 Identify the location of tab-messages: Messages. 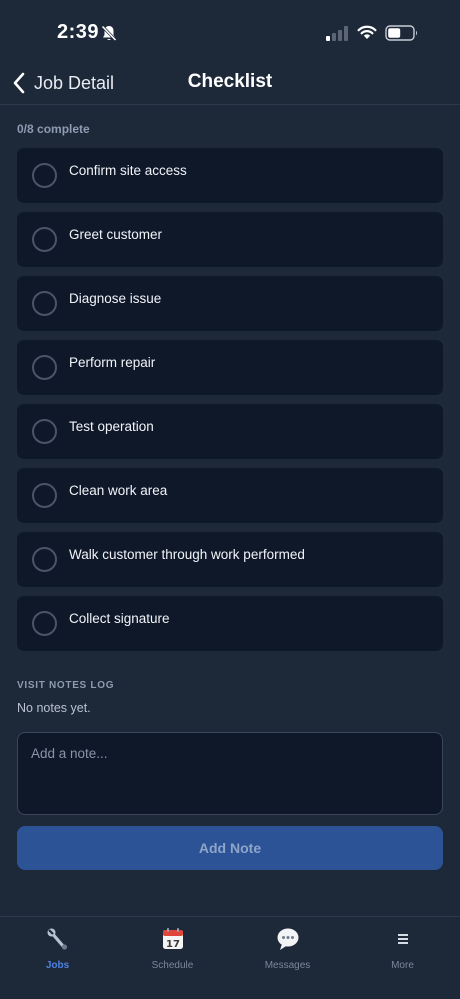
(287, 952).